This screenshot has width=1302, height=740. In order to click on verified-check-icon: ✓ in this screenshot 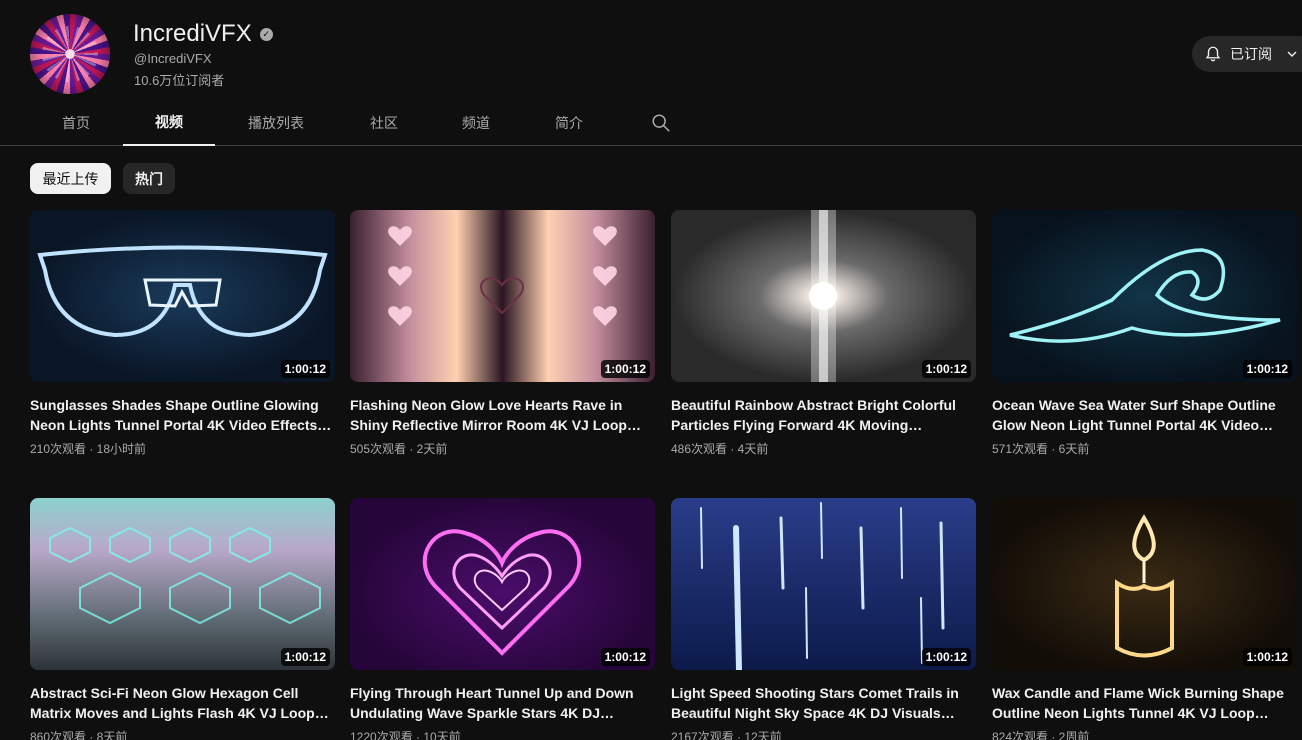, I will do `click(266, 34)`.